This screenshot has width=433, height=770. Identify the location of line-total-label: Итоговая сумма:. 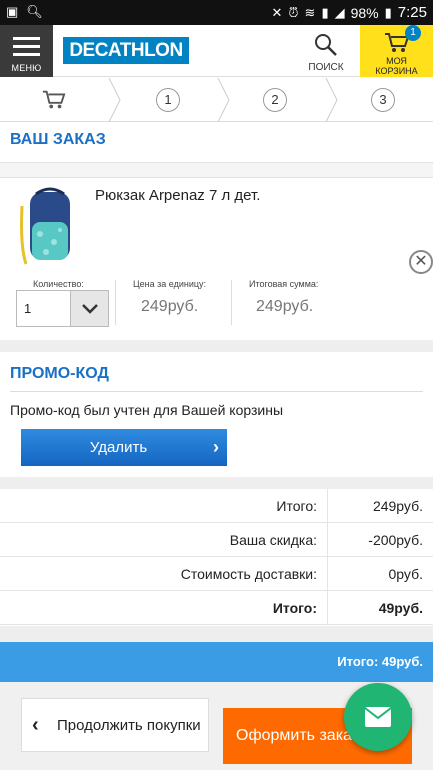
(284, 284).